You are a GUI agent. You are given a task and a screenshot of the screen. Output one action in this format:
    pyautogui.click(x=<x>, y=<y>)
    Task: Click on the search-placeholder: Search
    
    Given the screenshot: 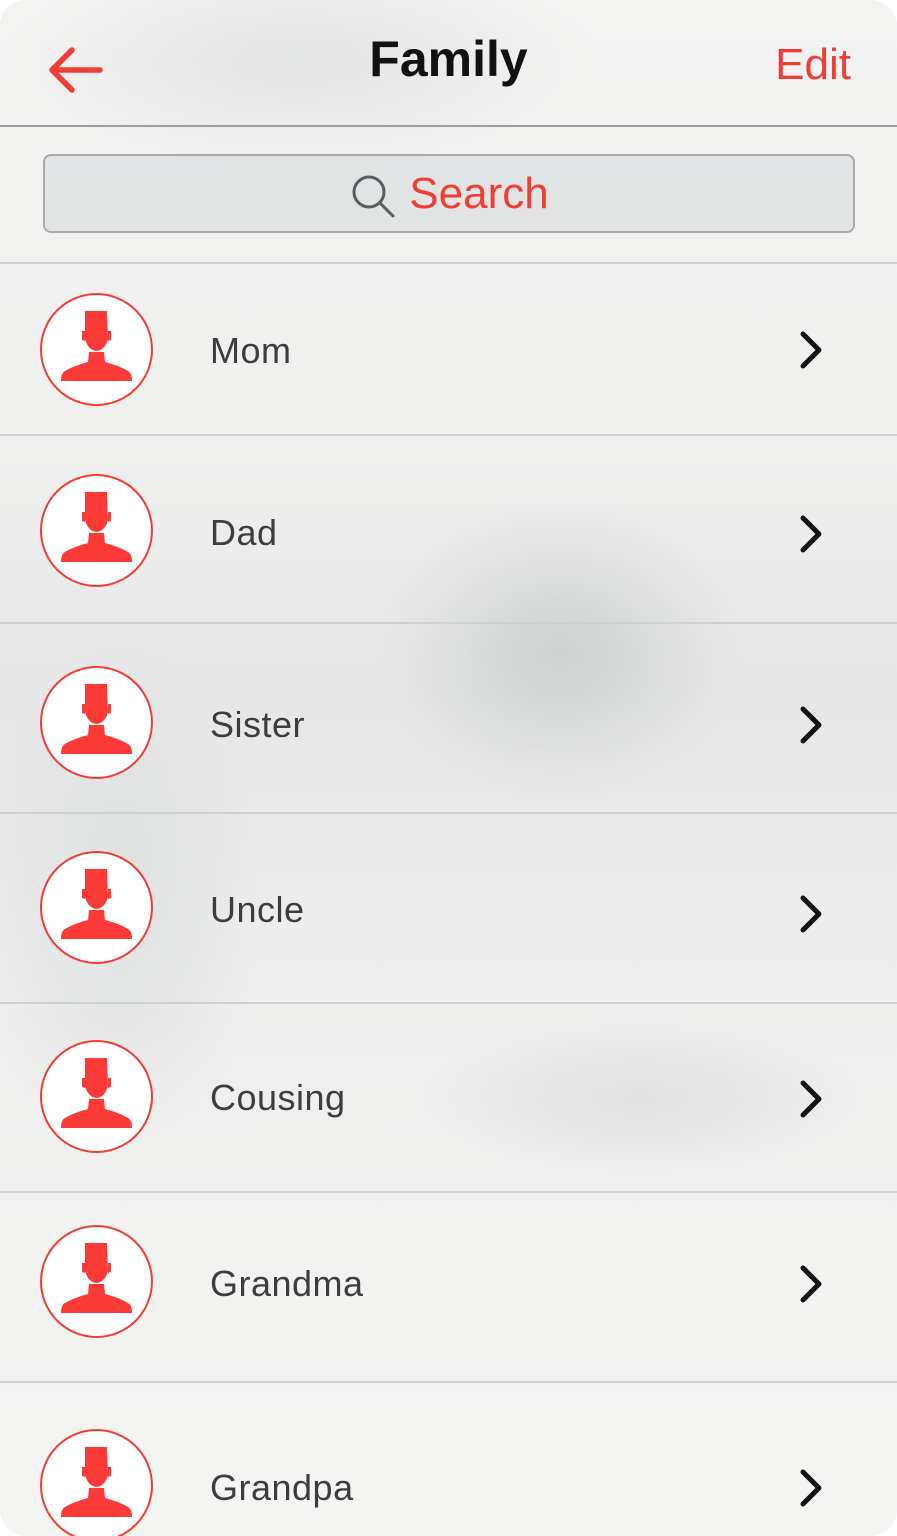 What is the action you would take?
    pyautogui.click(x=479, y=193)
    